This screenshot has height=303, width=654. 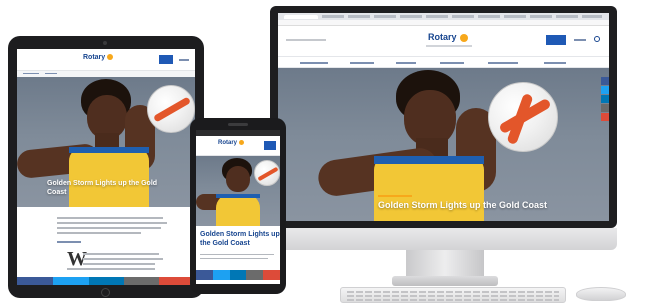 I want to click on monitor-stand-base, so click(x=445, y=281).